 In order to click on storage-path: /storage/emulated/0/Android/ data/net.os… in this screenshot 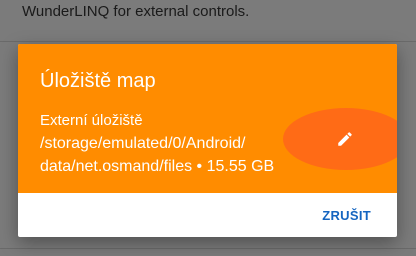, I will do `click(175, 155)`.